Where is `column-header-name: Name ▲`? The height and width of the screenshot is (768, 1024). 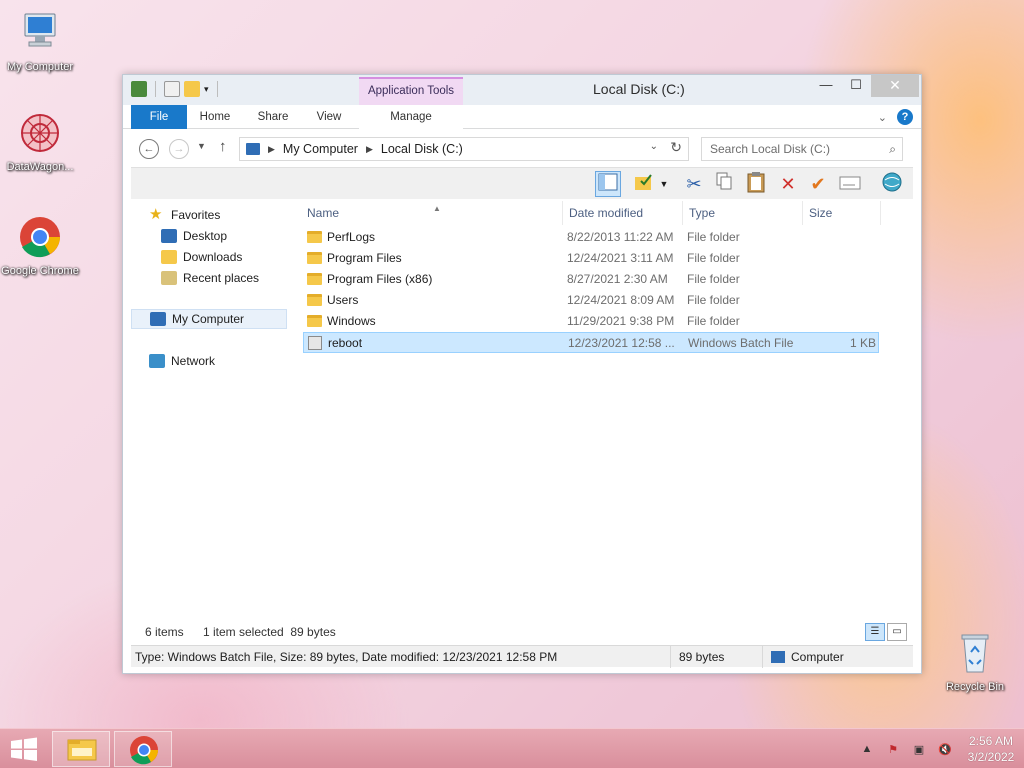 column-header-name: Name ▲ is located at coordinates (432, 213).